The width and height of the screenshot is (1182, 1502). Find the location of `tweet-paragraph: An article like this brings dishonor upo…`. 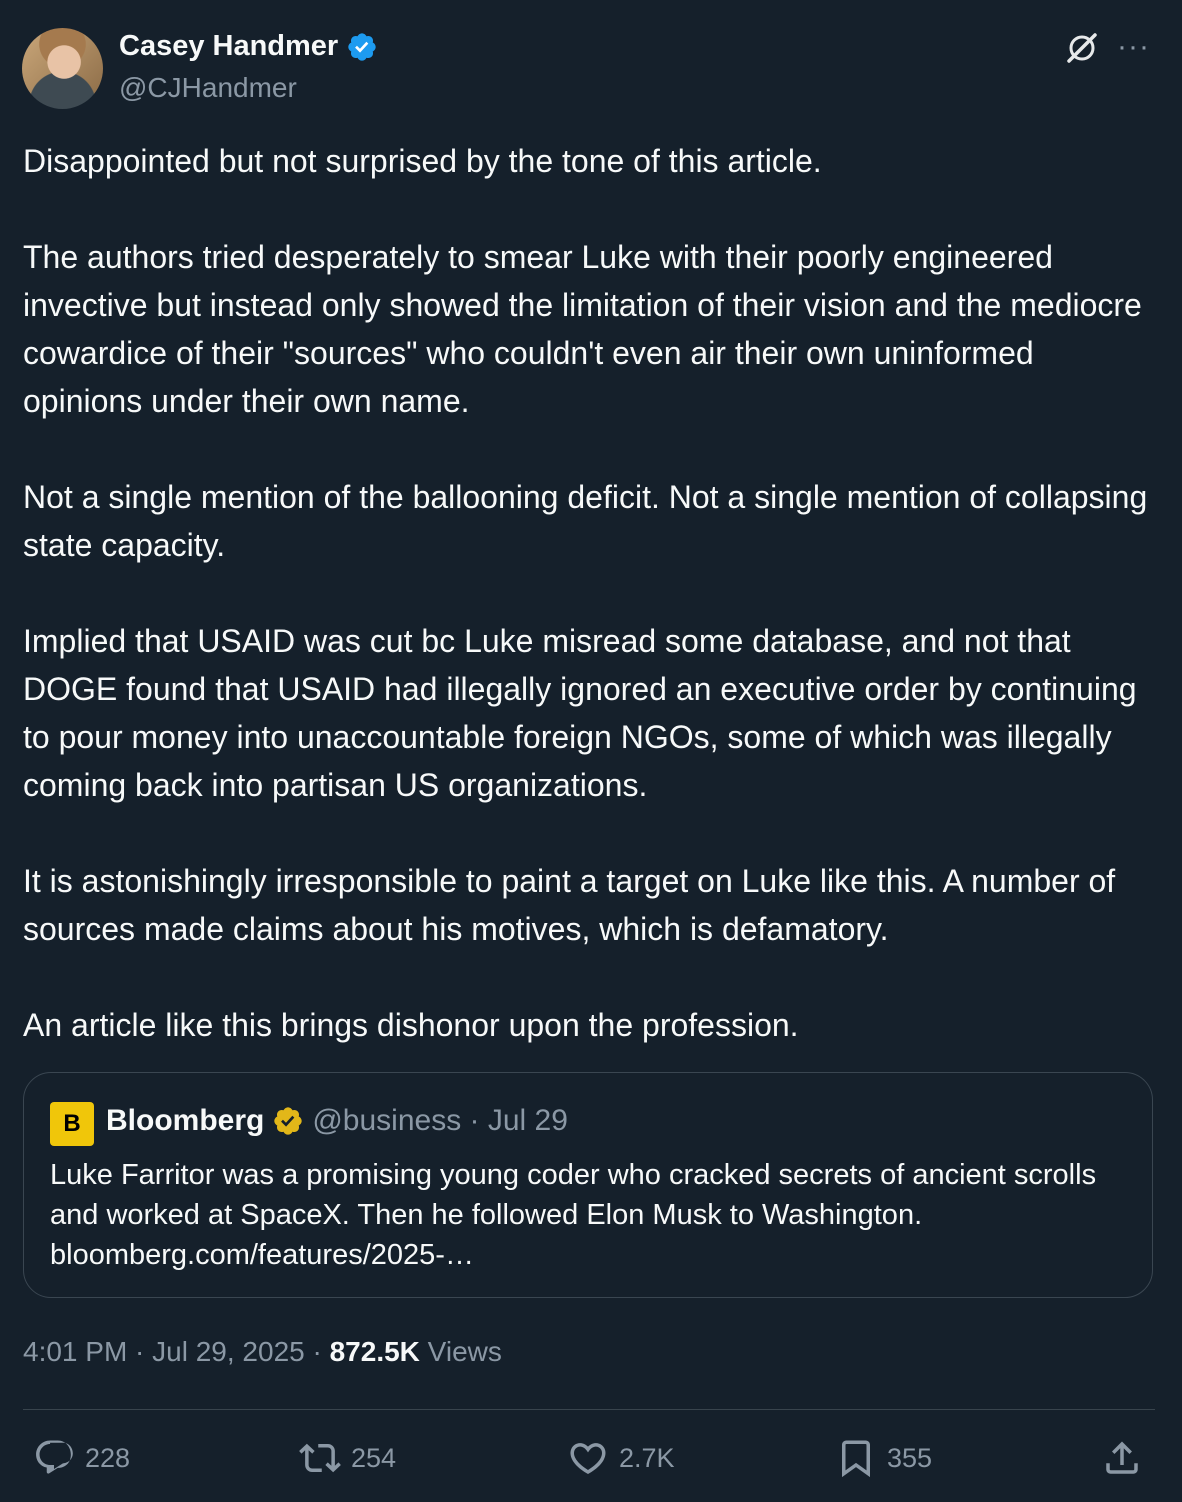

tweet-paragraph: An article like this brings dishonor upo… is located at coordinates (411, 1025).